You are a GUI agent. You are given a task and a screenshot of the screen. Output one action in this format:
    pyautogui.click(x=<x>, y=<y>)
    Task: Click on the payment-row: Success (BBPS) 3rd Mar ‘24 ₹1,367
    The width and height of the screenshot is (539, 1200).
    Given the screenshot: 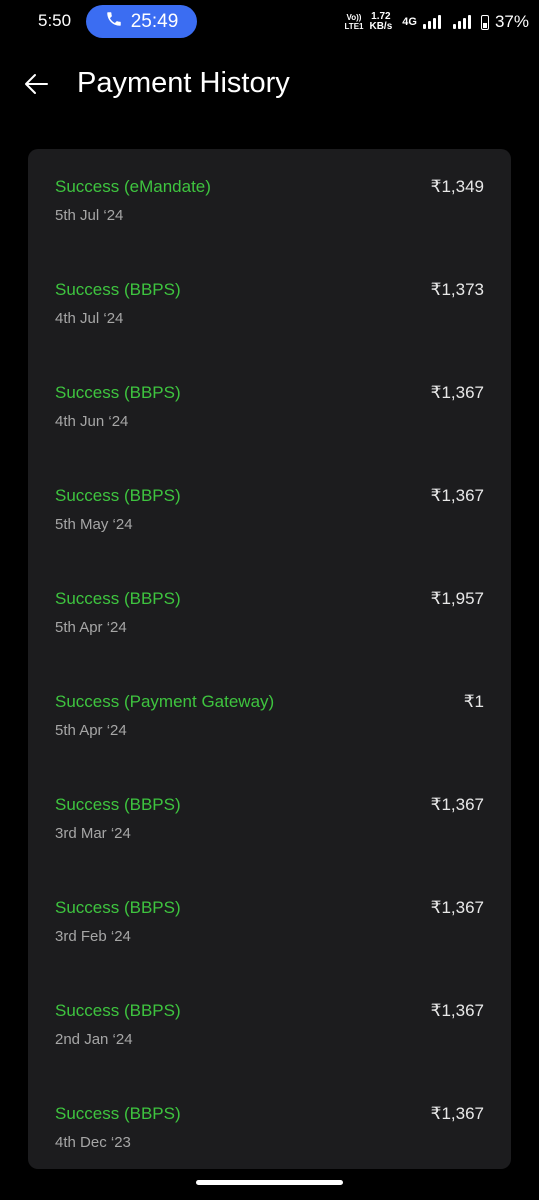 What is the action you would take?
    pyautogui.click(x=269, y=818)
    